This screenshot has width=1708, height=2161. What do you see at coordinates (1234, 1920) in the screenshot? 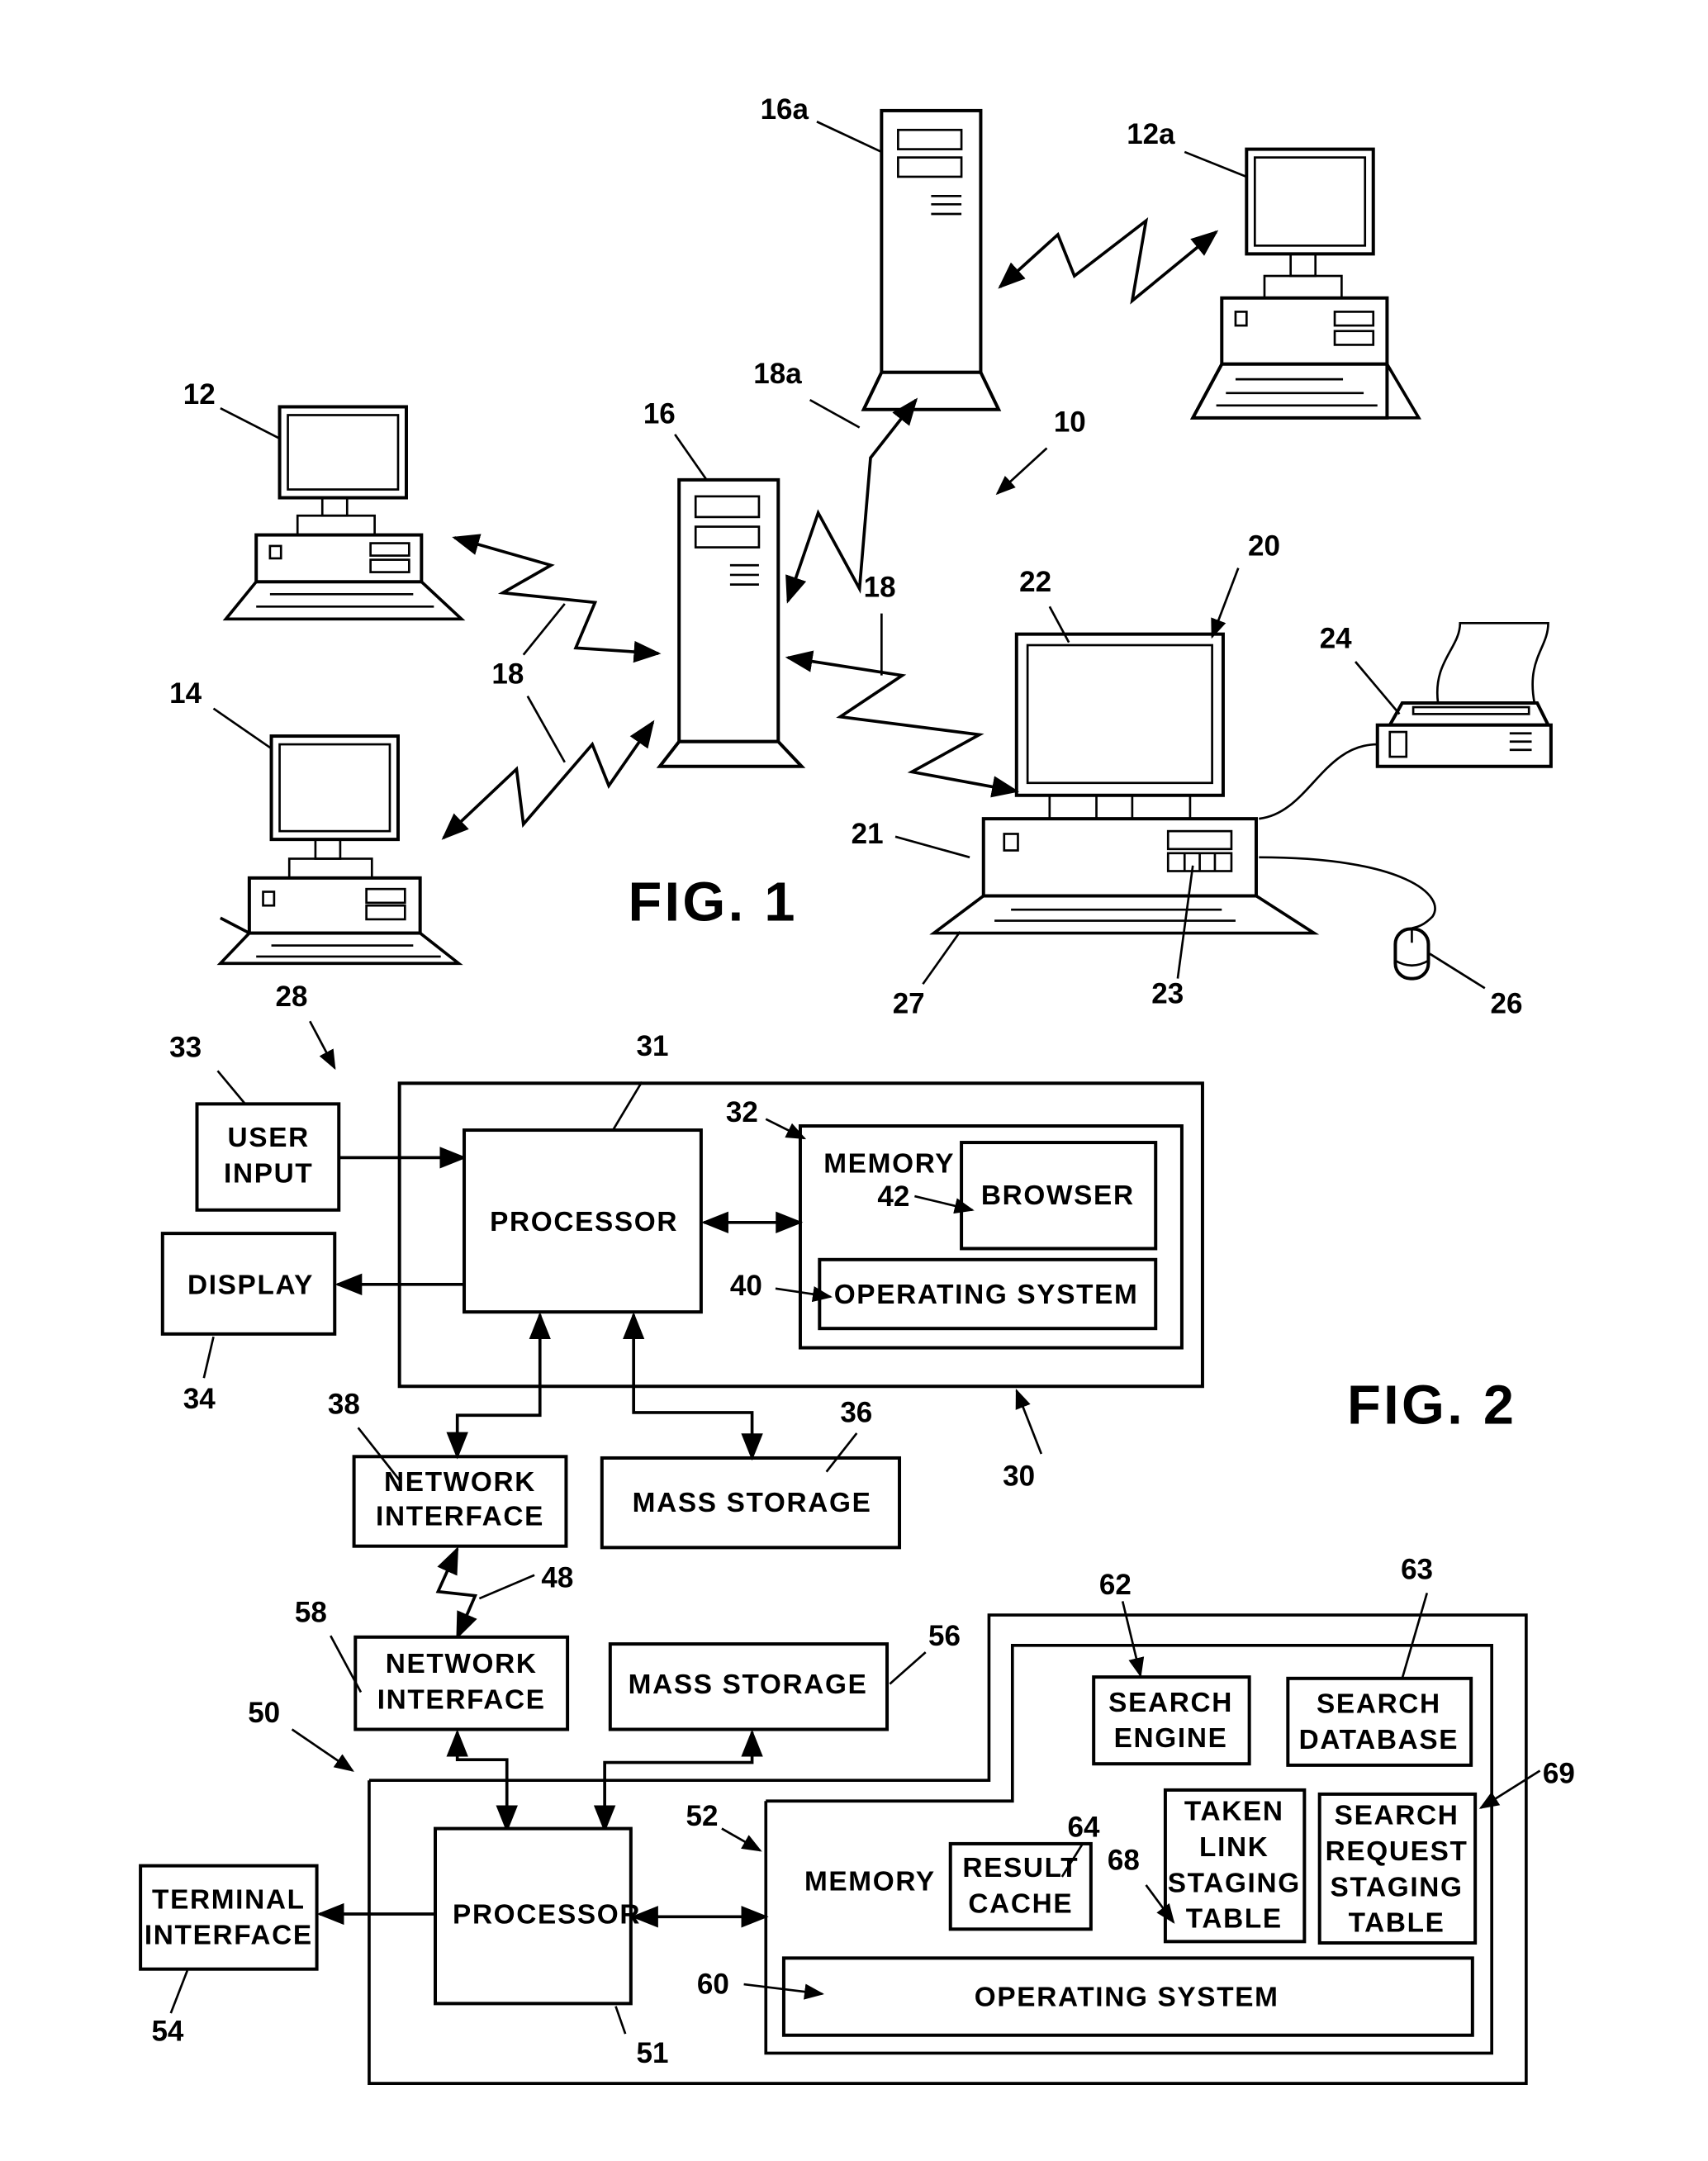
I see `taken-link-label-4: TABLE` at bounding box center [1234, 1920].